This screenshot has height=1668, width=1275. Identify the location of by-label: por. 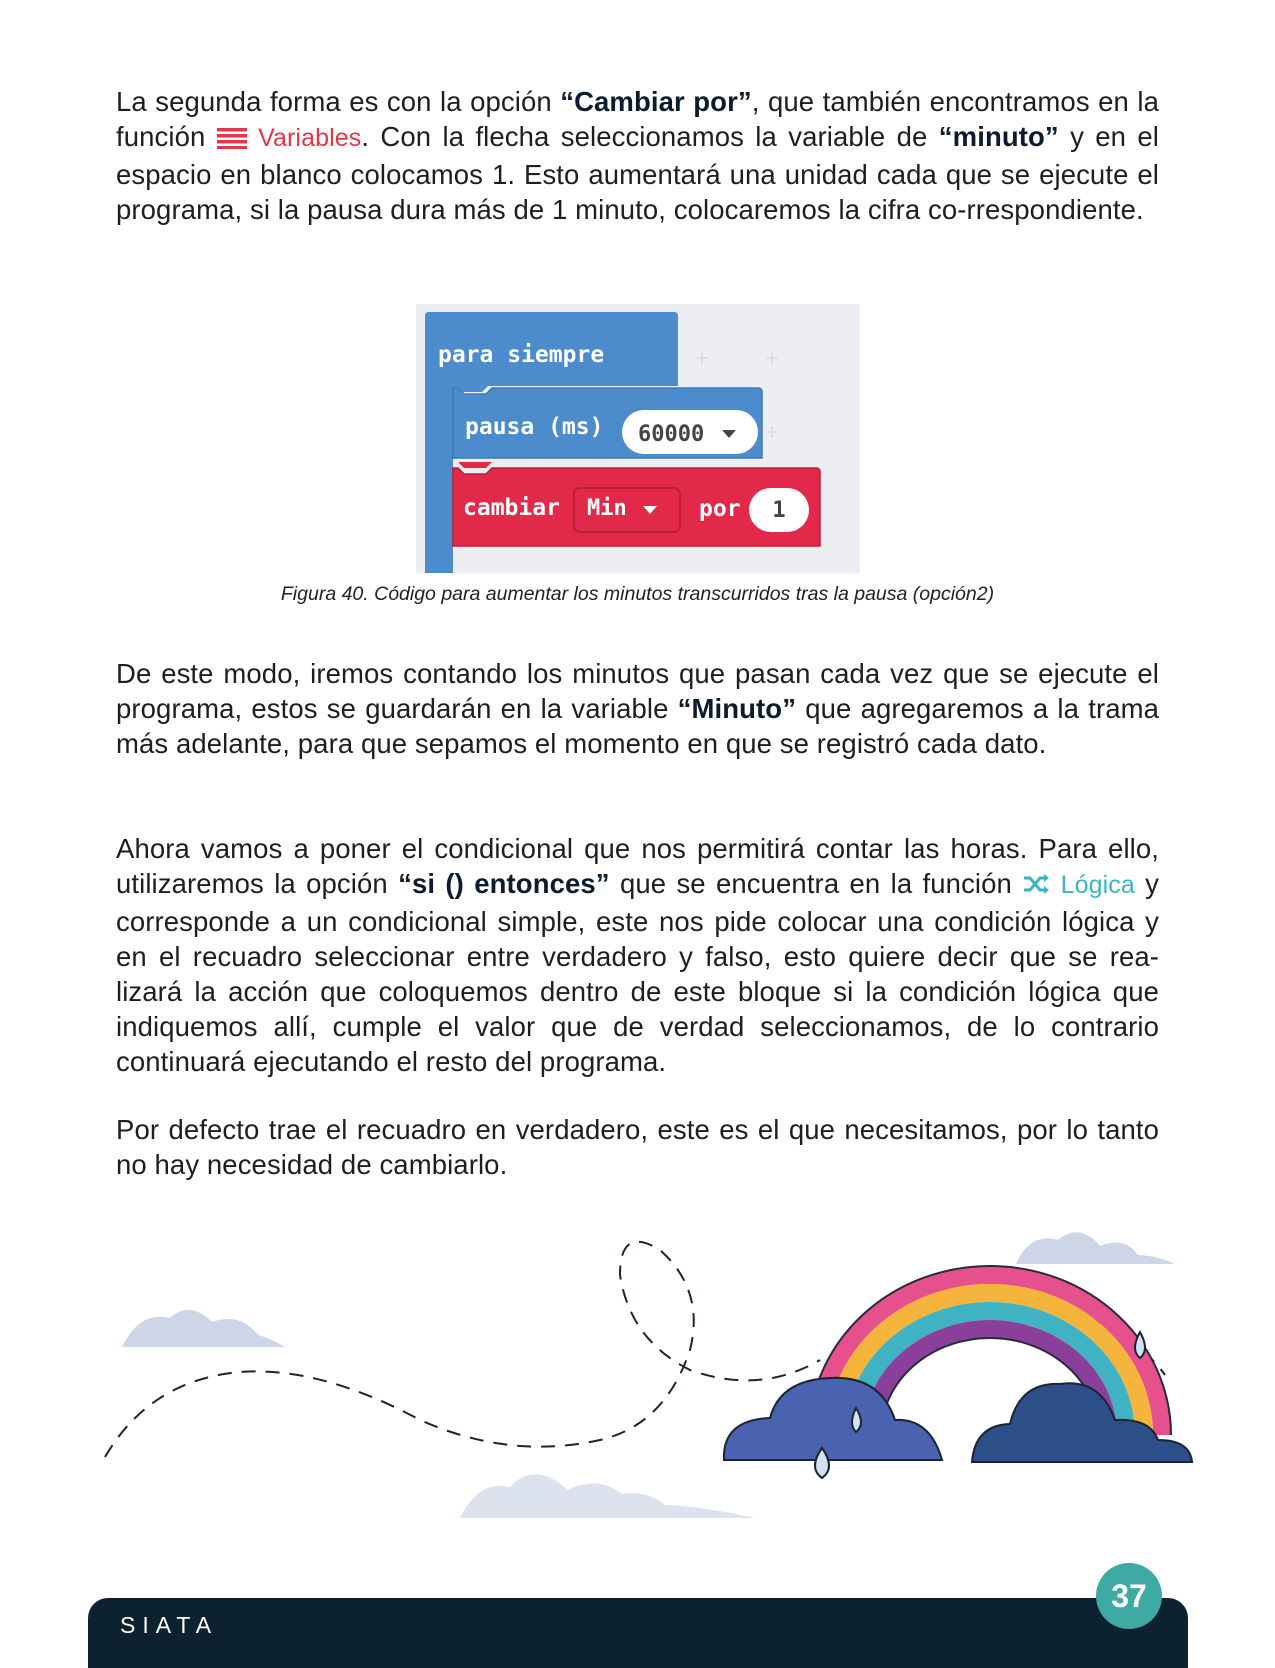
(720, 509).